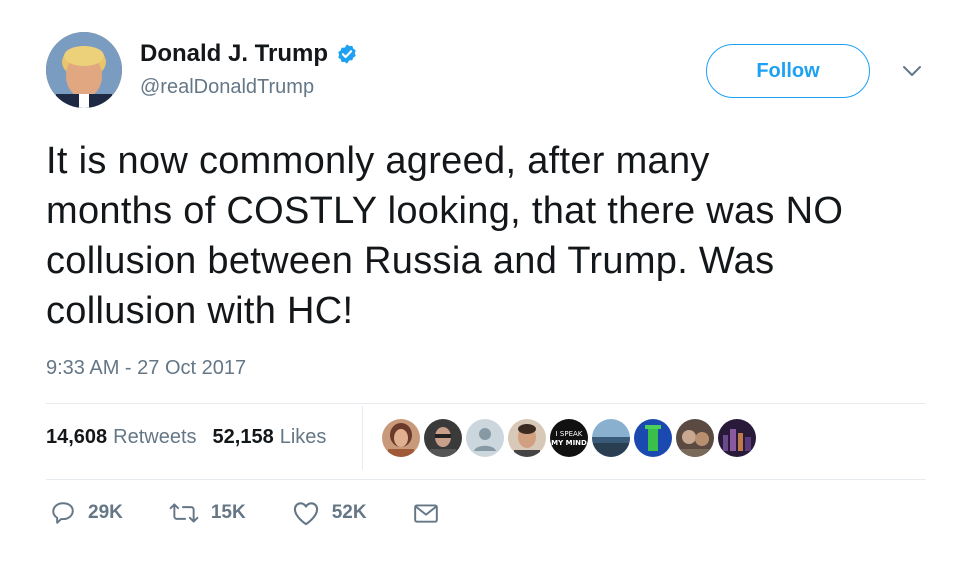 The width and height of the screenshot is (980, 565). I want to click on like-icon, so click(305, 514).